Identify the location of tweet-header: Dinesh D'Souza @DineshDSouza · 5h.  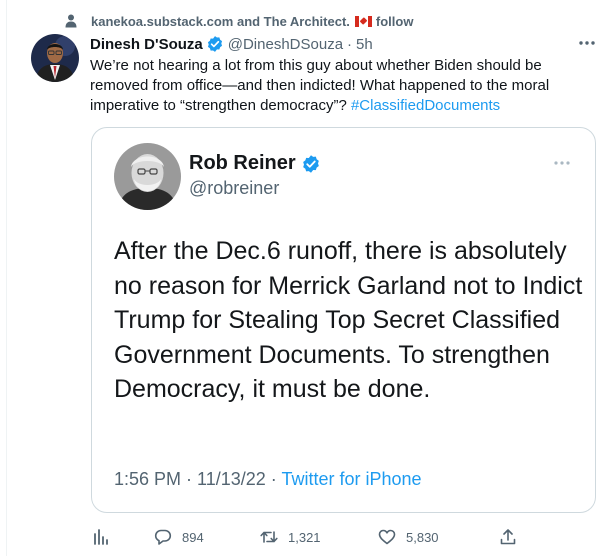
(231, 44).